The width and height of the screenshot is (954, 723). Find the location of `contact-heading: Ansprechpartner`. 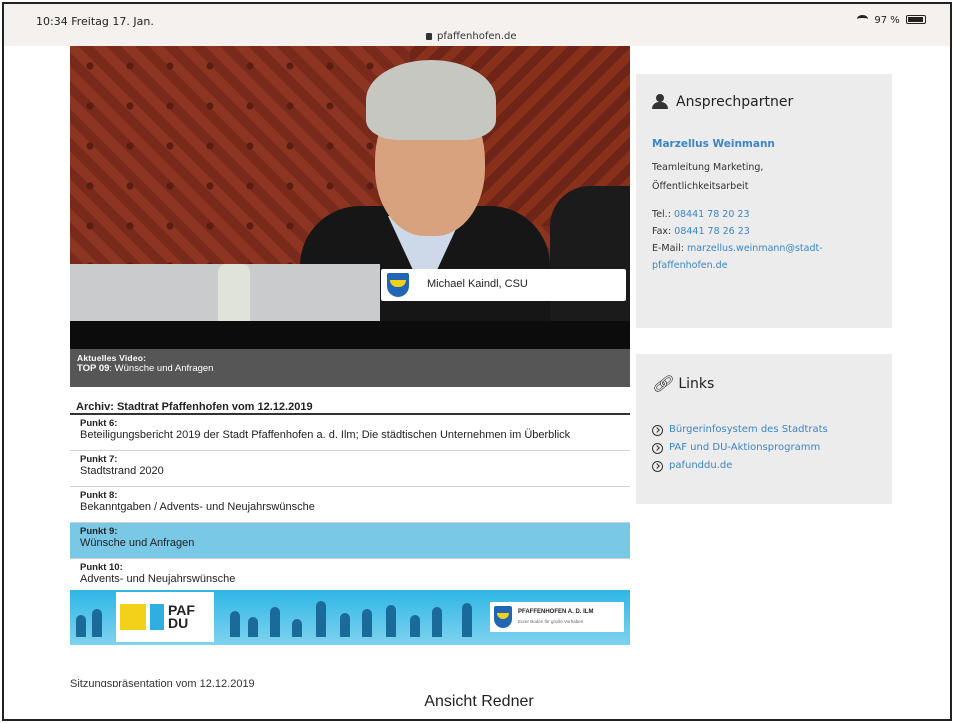

contact-heading: Ansprechpartner is located at coordinates (764, 102).